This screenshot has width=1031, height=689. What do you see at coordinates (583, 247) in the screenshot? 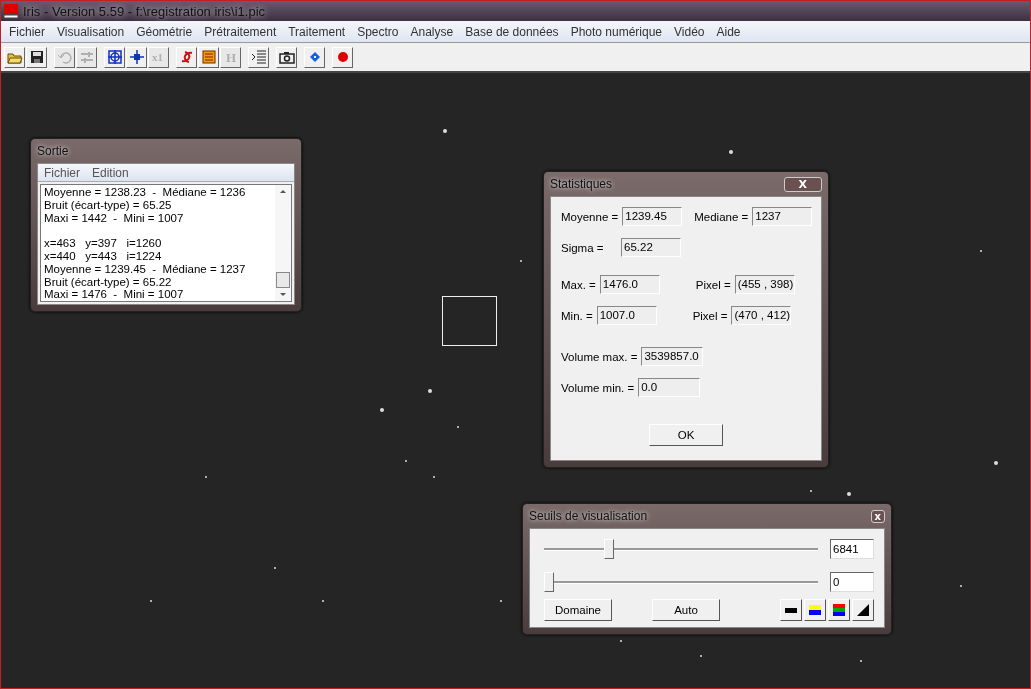
I see `field-label: Sigma =` at bounding box center [583, 247].